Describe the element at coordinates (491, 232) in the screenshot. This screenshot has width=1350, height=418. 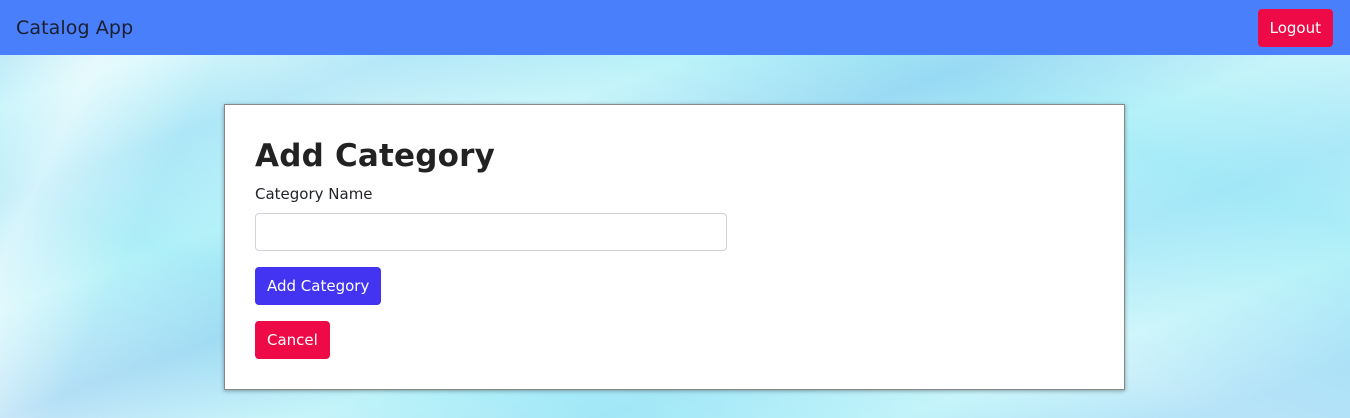
I see `category-name-input` at that location.